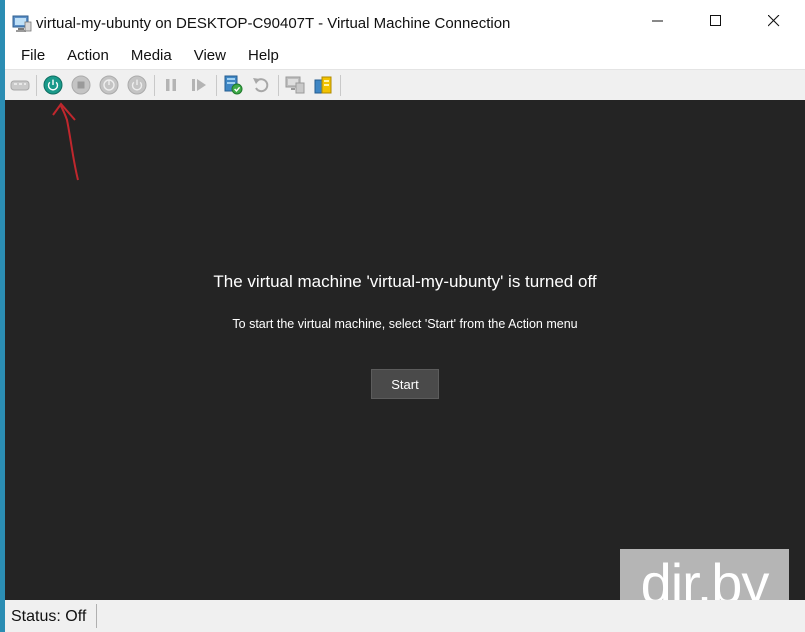 This screenshot has width=805, height=632. I want to click on turn-off-icon, so click(81, 85).